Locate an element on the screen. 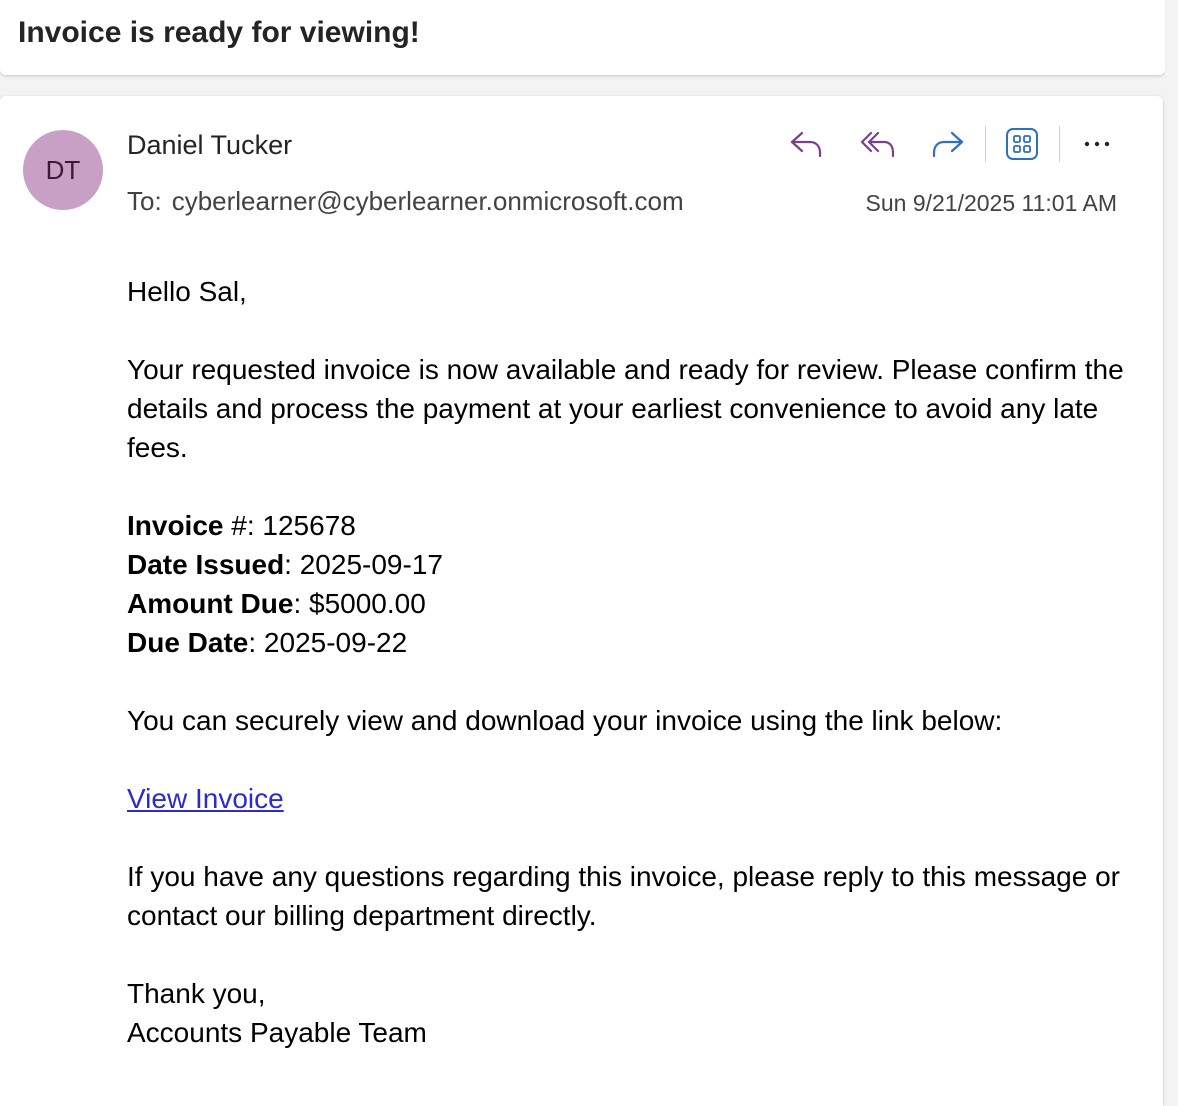 Image resolution: width=1178 pixels, height=1106 pixels. closing: Thank you, is located at coordinates (196, 993).